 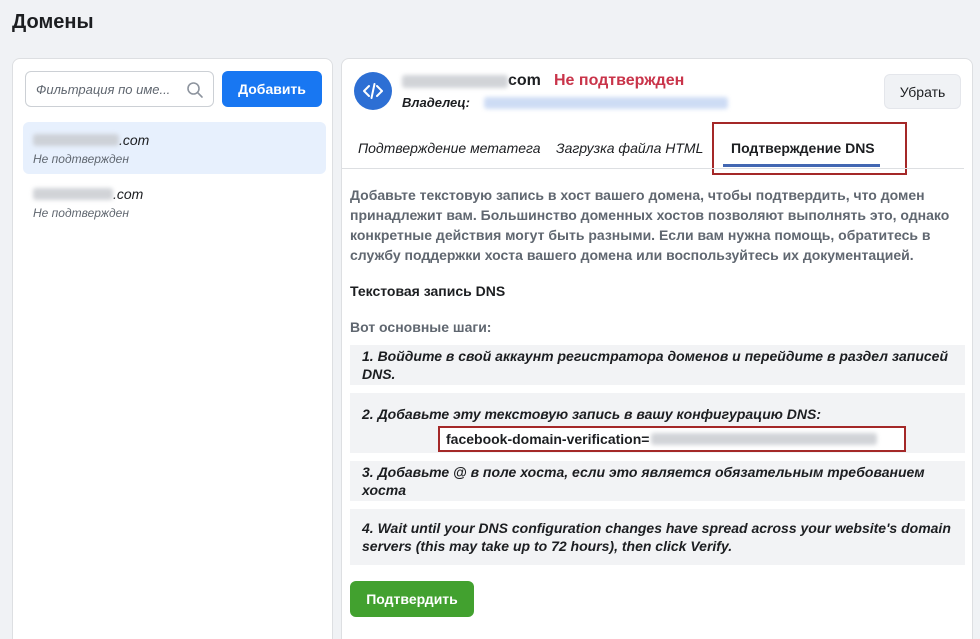 I want to click on code-icon, so click(x=373, y=91).